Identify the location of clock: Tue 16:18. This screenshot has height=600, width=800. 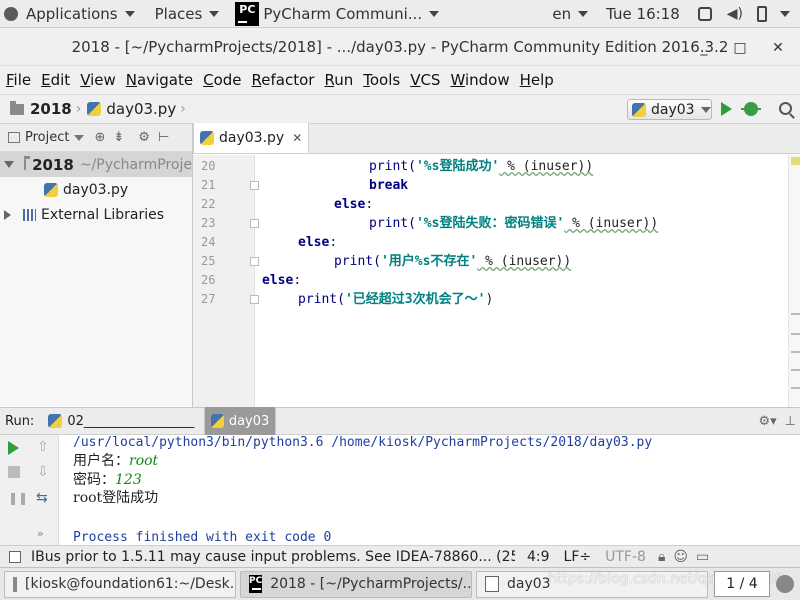
(643, 14).